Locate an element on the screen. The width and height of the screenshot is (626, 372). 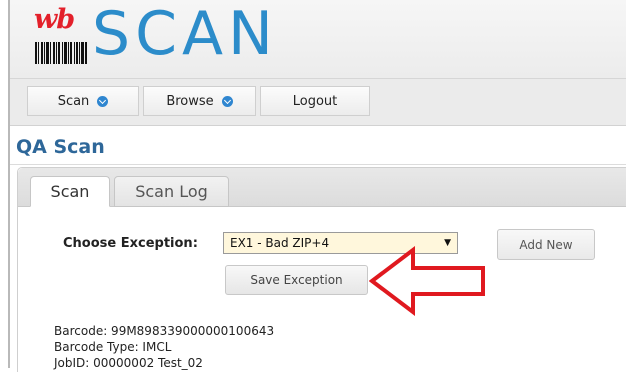
tab-bar: Scan Scan Log is located at coordinates (322, 187).